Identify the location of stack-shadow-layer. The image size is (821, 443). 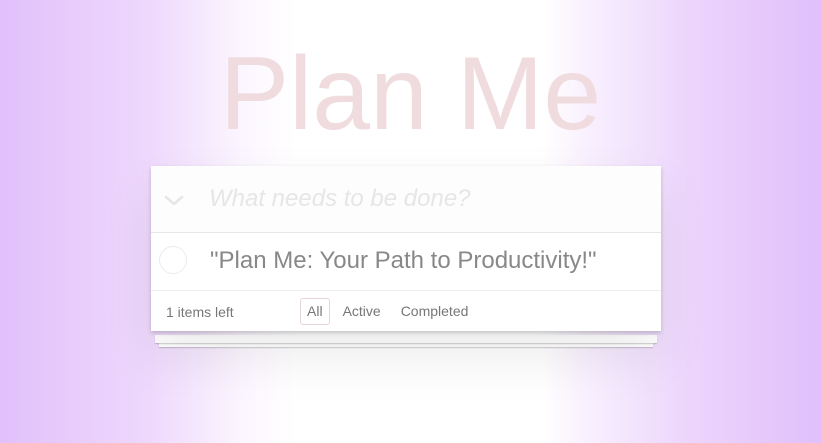
(406, 339).